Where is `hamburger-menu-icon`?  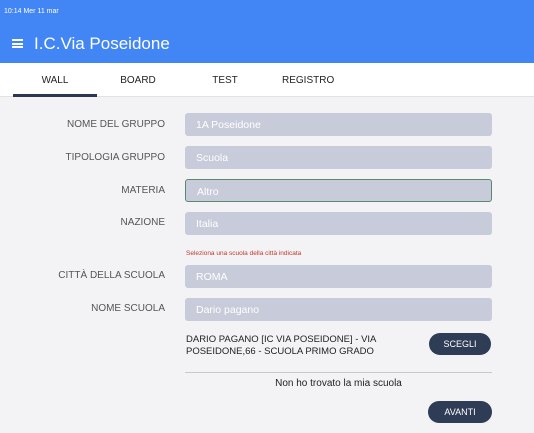 hamburger-menu-icon is located at coordinates (17, 43).